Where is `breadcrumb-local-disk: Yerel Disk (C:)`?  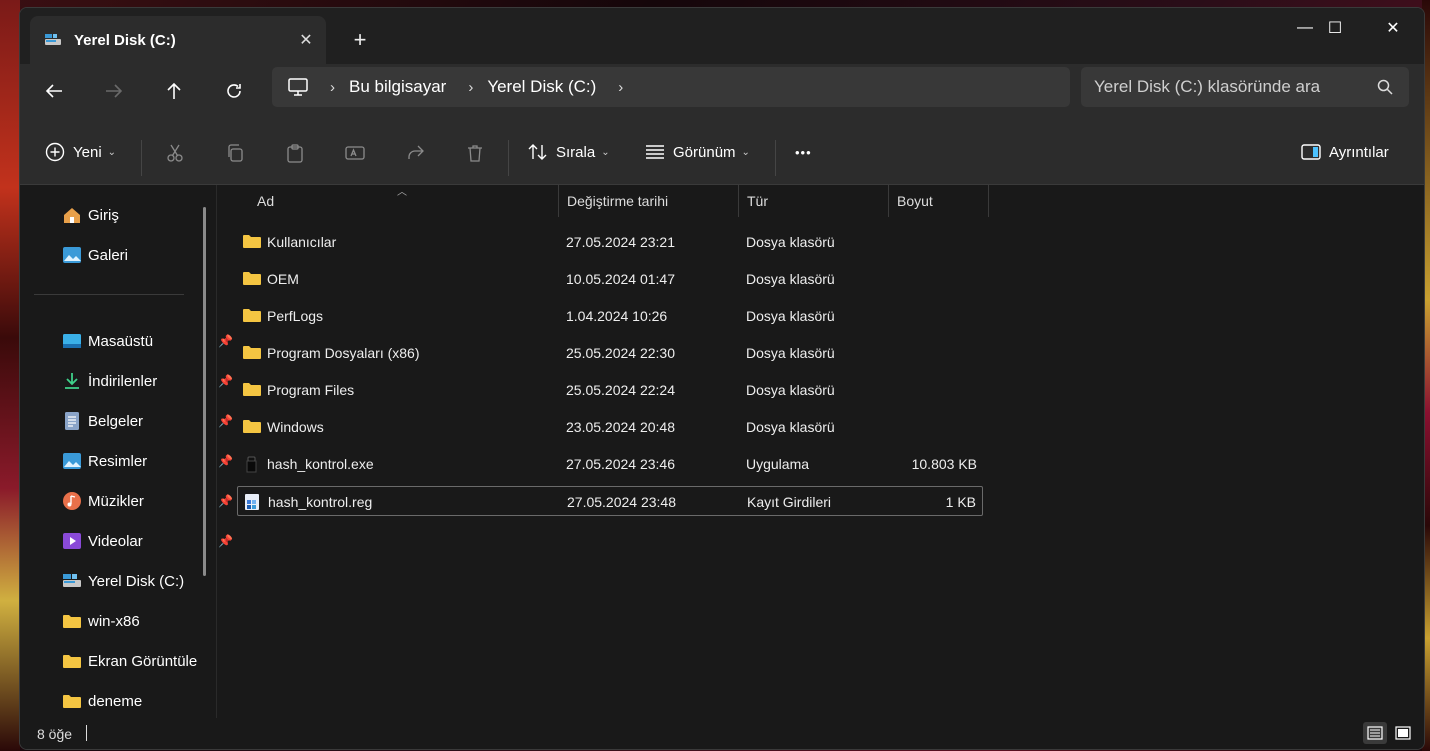
breadcrumb-local-disk: Yerel Disk (C:) is located at coordinates (541, 87).